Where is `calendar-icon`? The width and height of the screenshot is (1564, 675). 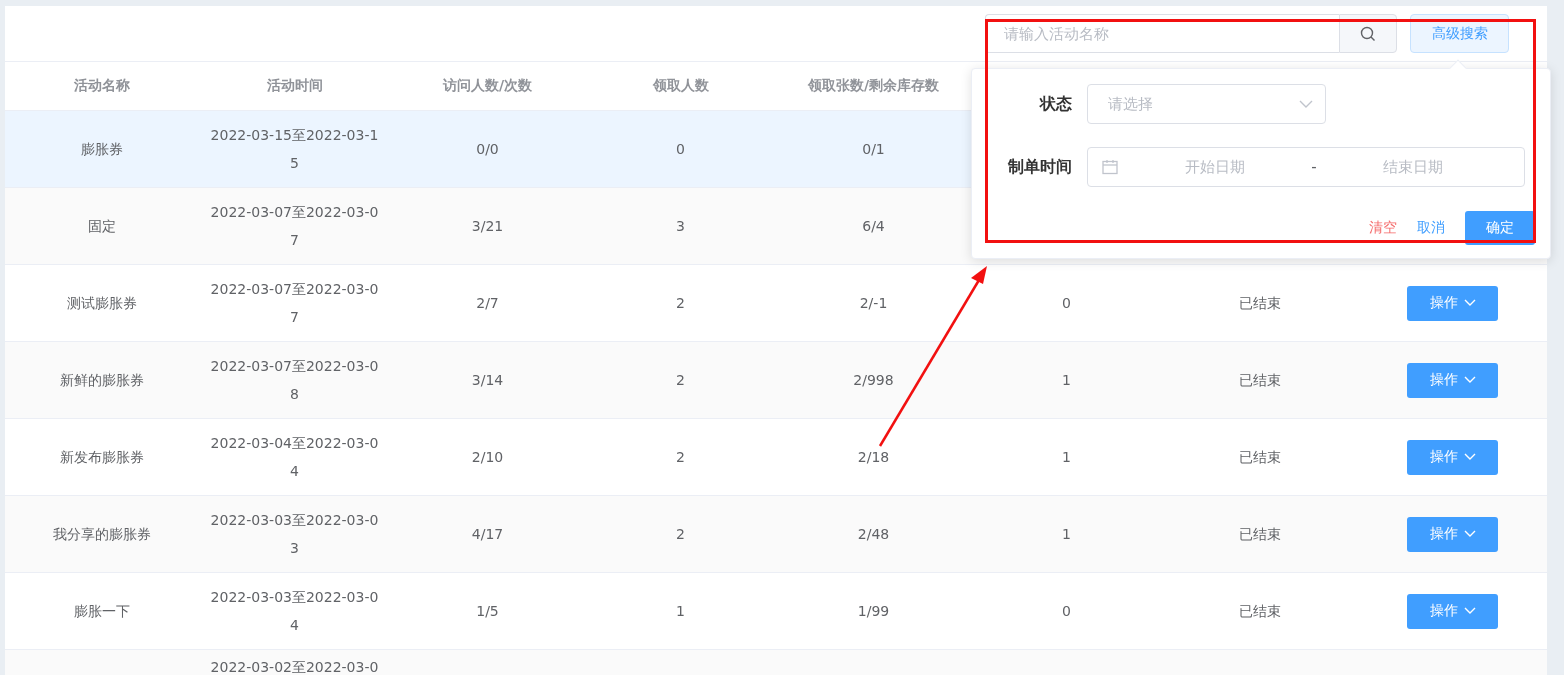
calendar-icon is located at coordinates (1110, 167).